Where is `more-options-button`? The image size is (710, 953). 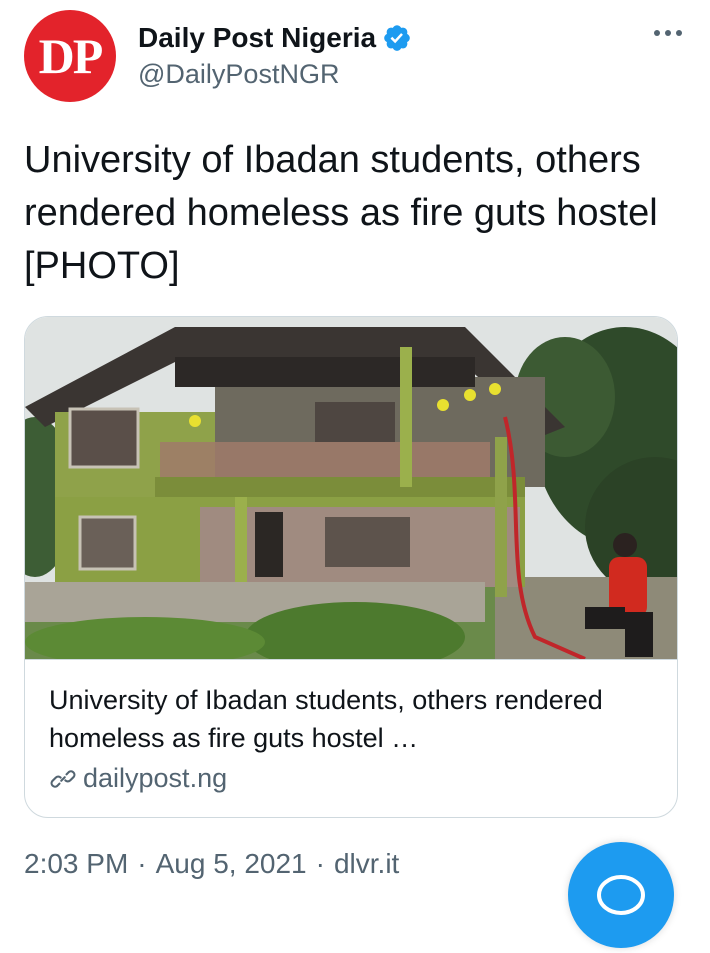
more-options-button is located at coordinates (668, 33).